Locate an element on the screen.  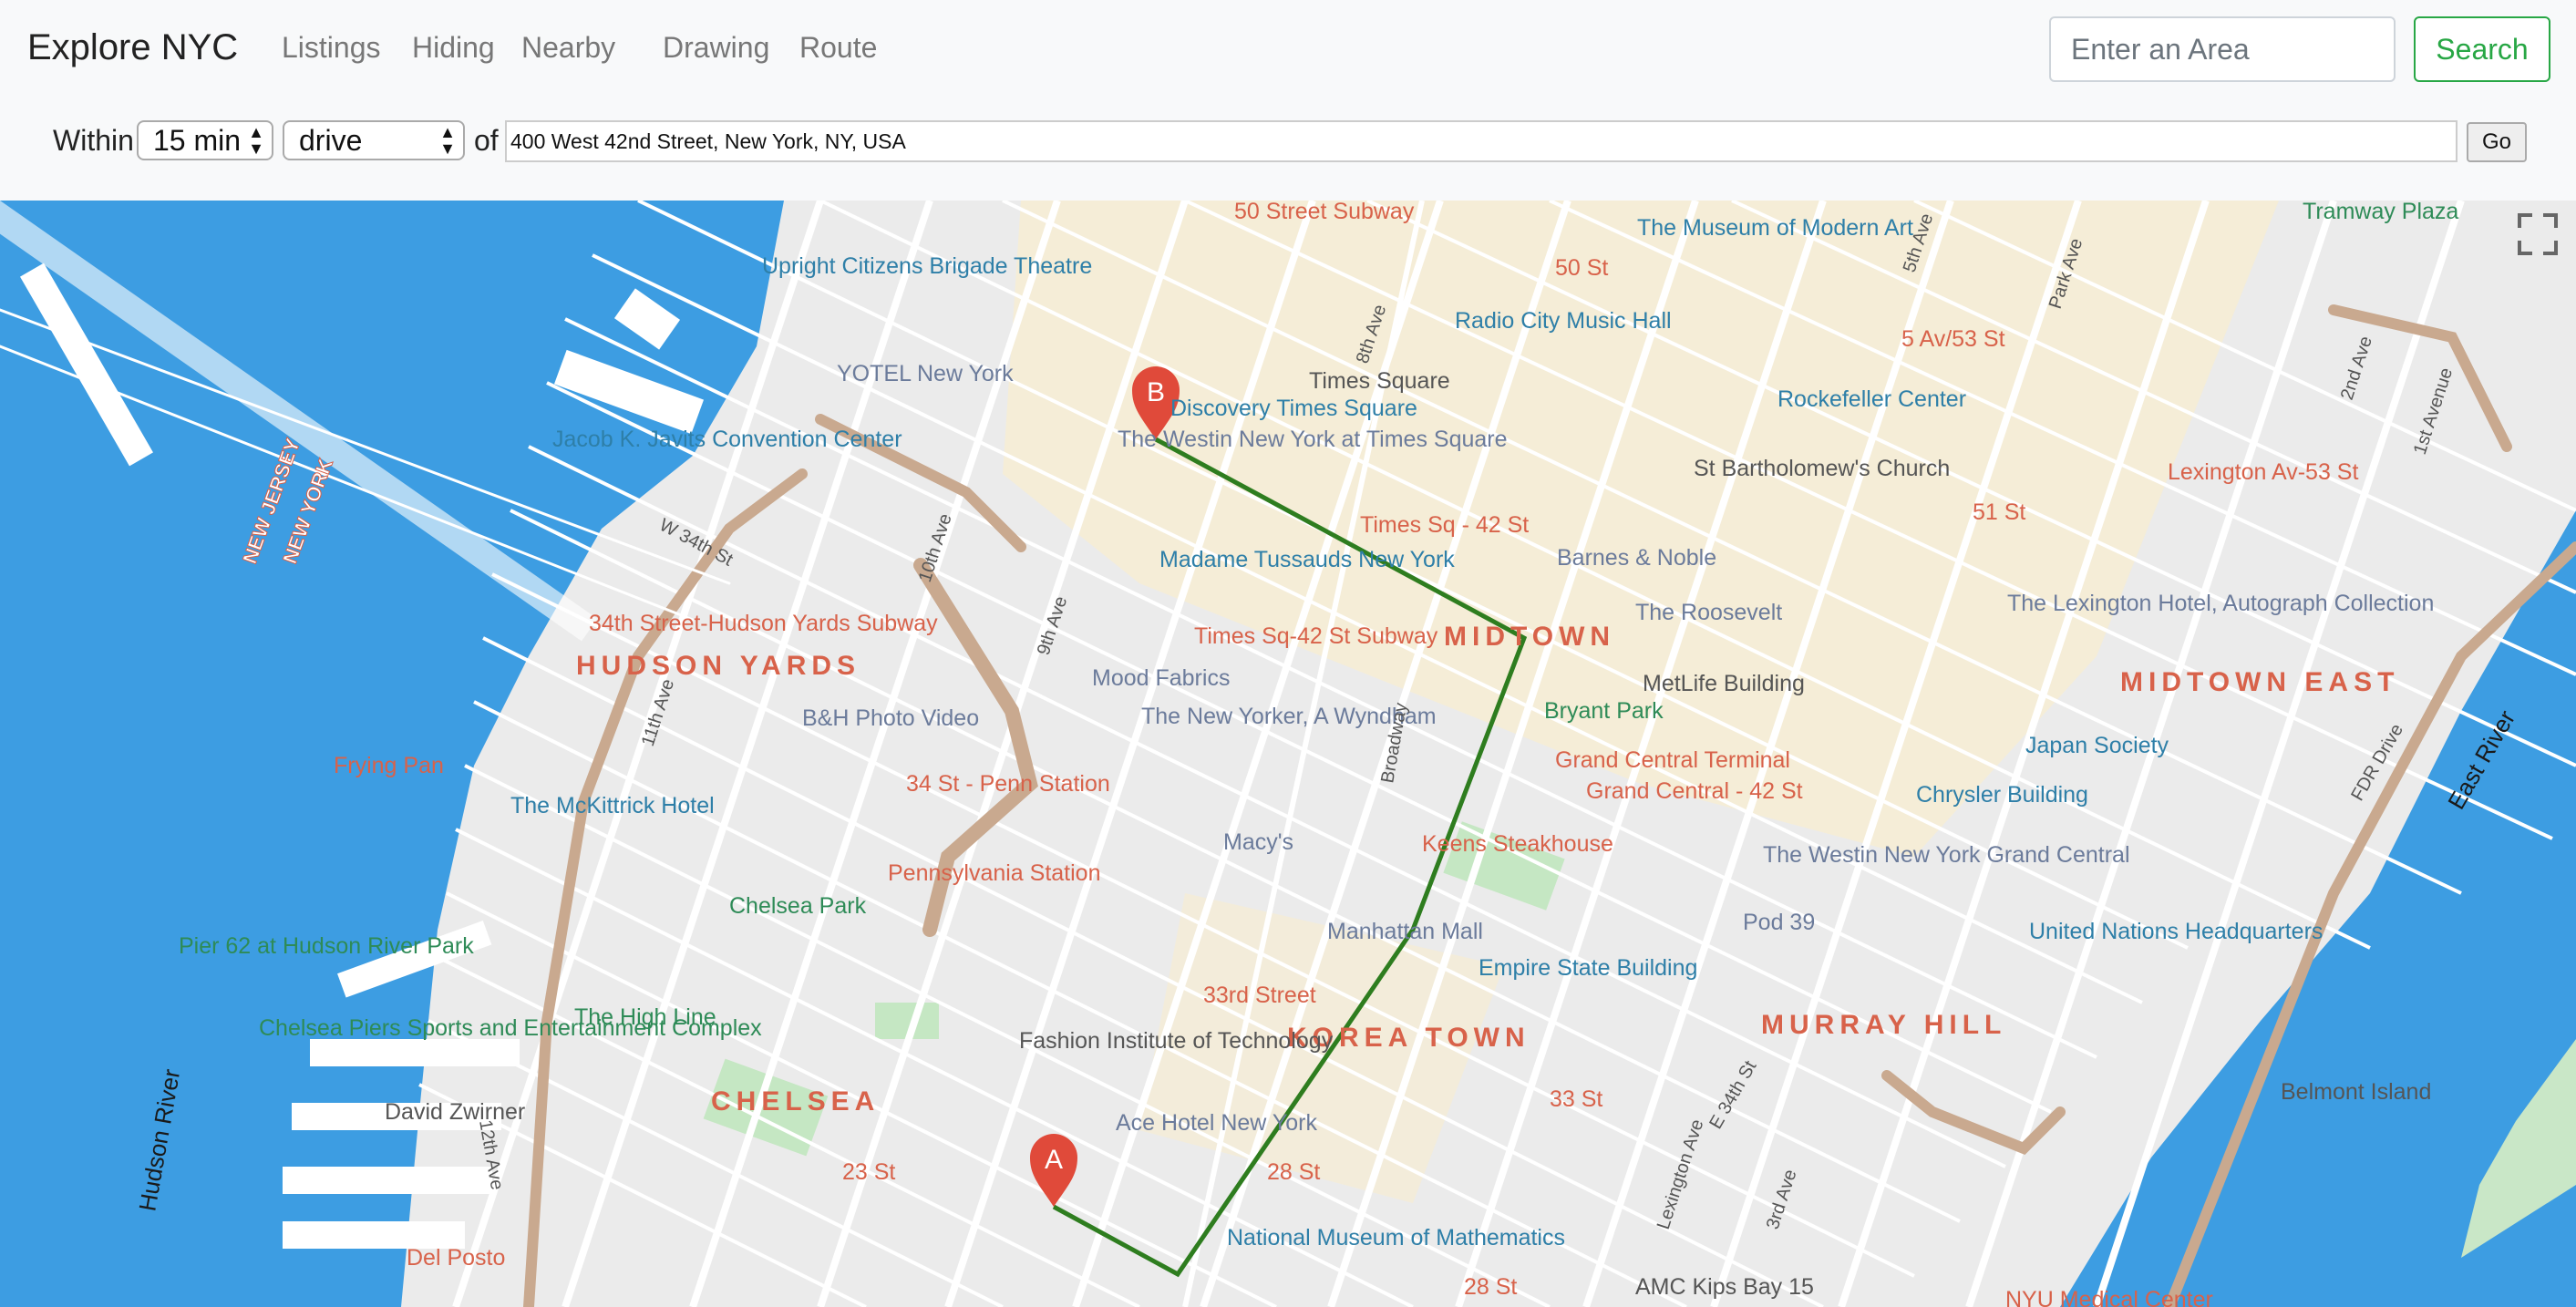
transit-label: 50 Street Subway is located at coordinates (1324, 213).